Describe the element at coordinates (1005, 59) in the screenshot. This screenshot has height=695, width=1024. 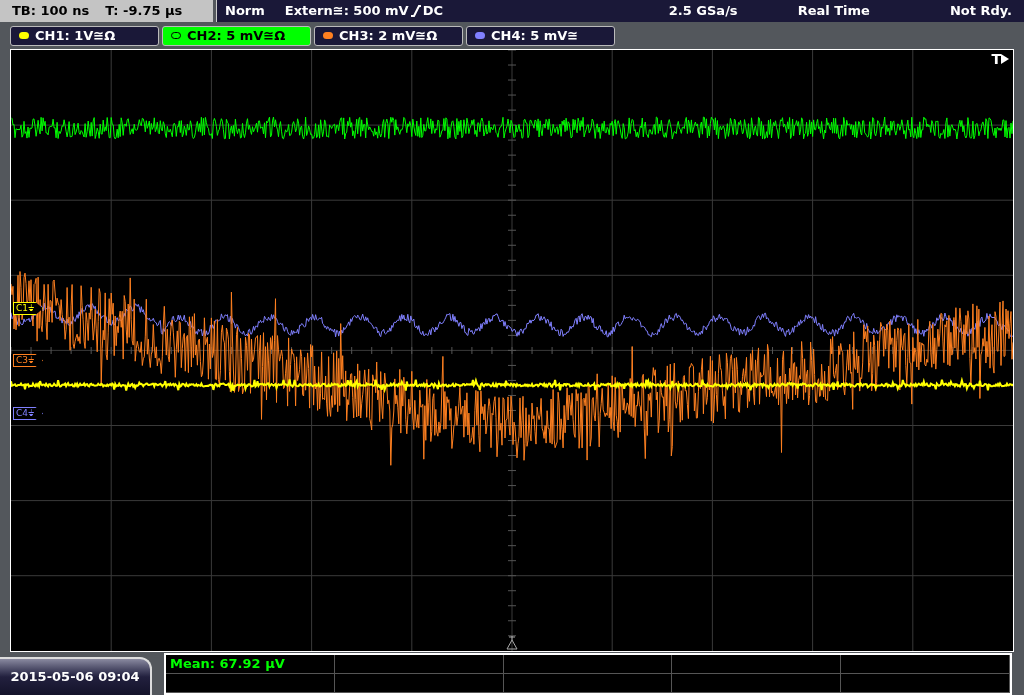
I see `play-arrow-icon` at that location.